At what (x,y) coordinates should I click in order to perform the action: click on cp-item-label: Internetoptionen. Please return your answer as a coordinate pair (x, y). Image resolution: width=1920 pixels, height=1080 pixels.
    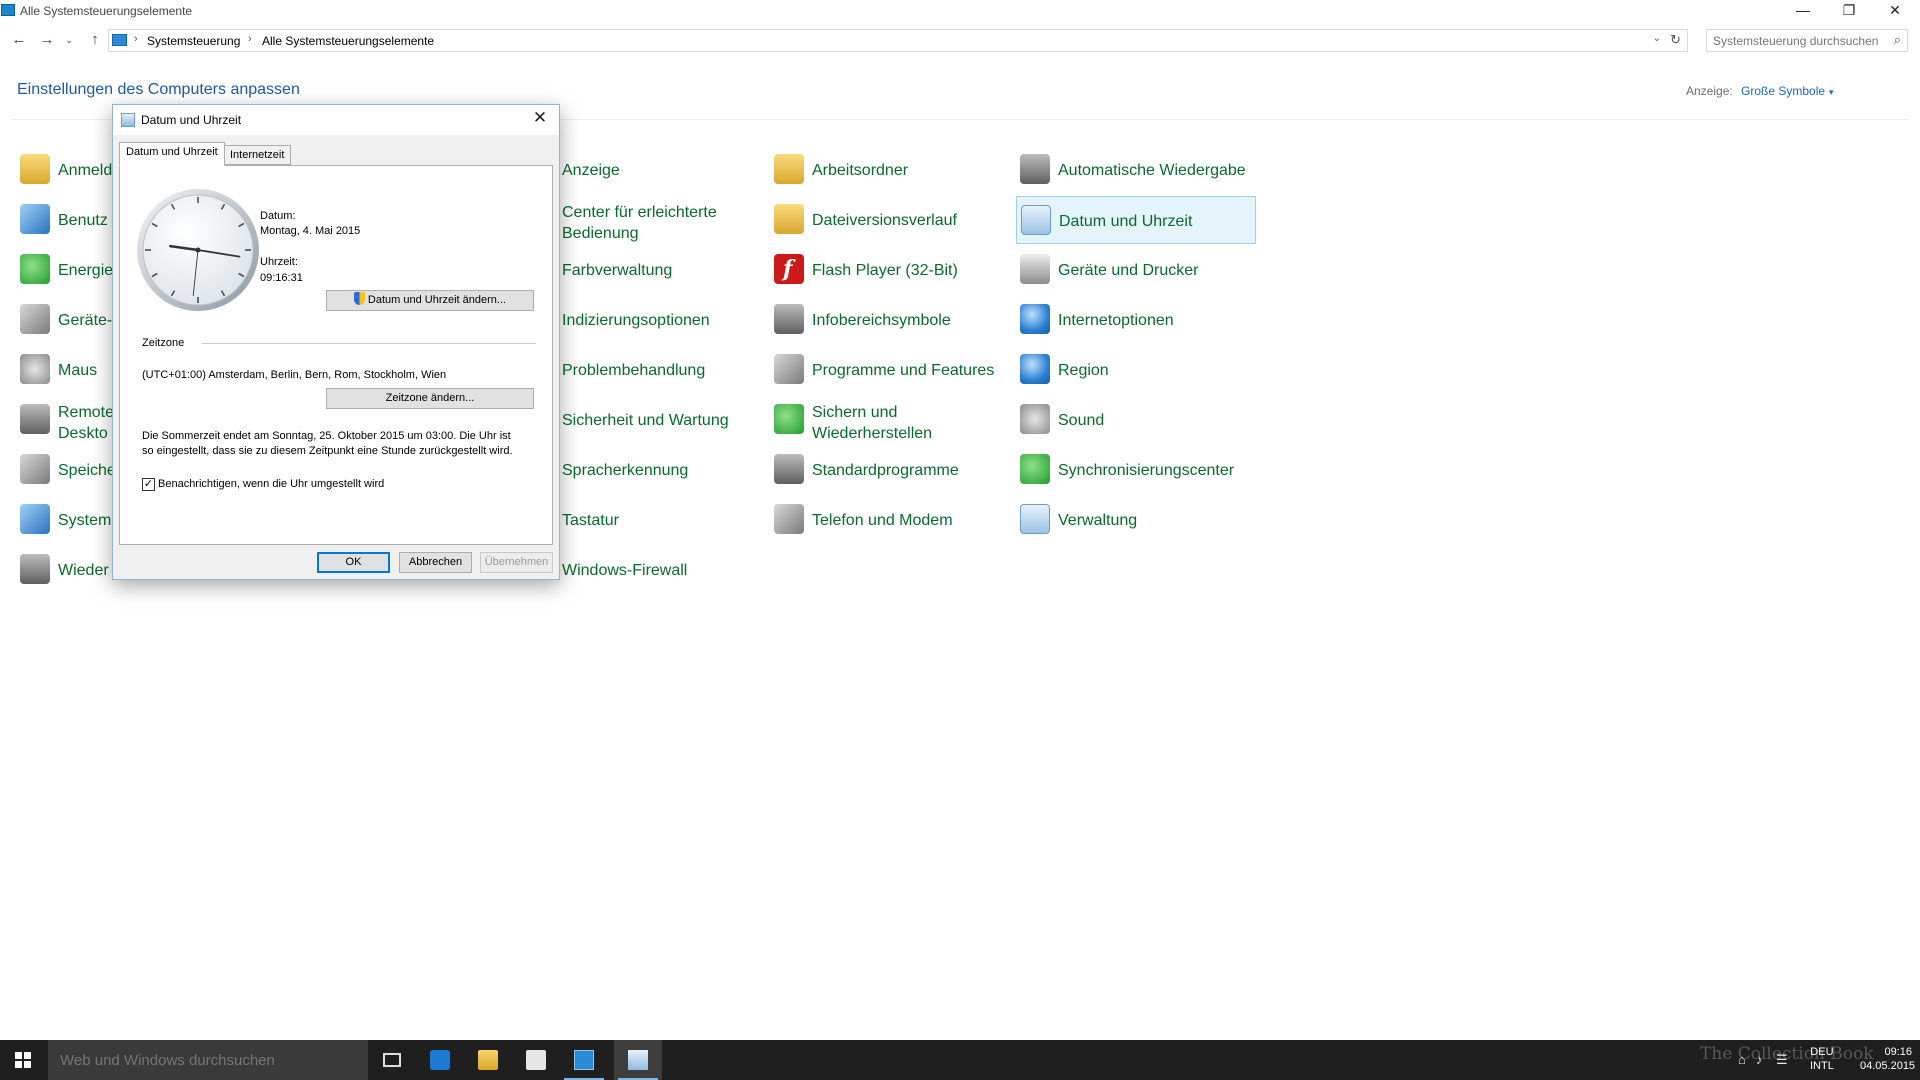
    Looking at the image, I should click on (1116, 320).